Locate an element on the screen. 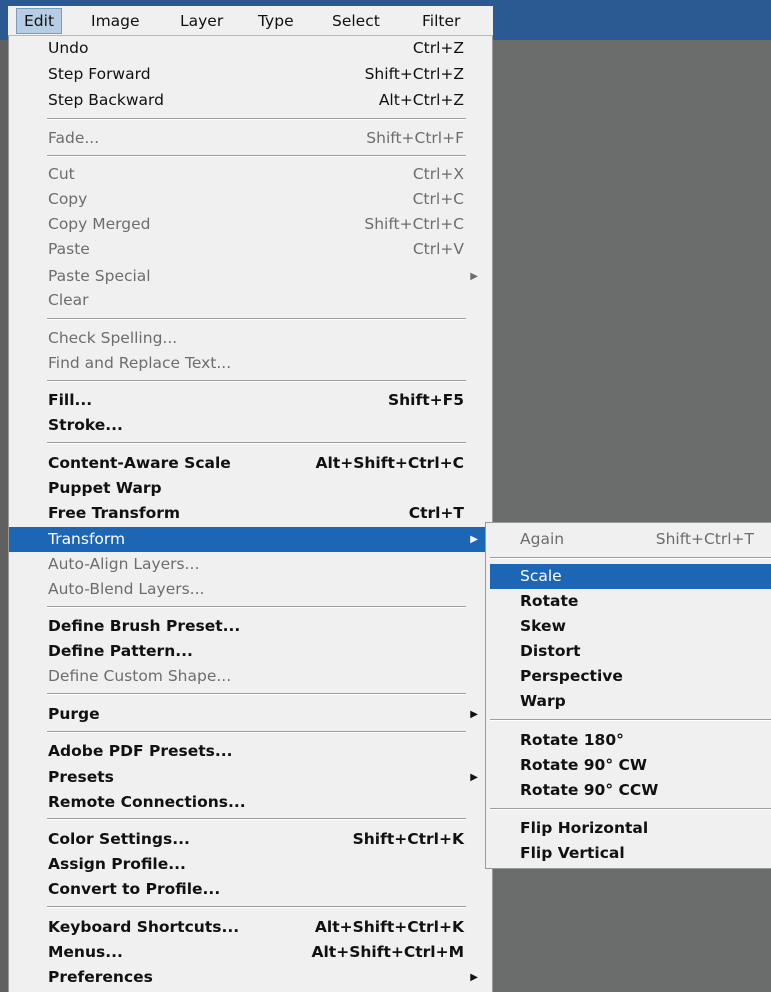  menu-item-label: Content-Aware Scale is located at coordinates (139, 463).